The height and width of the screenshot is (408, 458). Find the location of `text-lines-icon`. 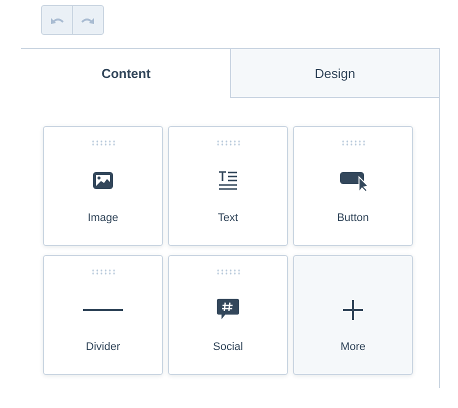

text-lines-icon is located at coordinates (228, 181).